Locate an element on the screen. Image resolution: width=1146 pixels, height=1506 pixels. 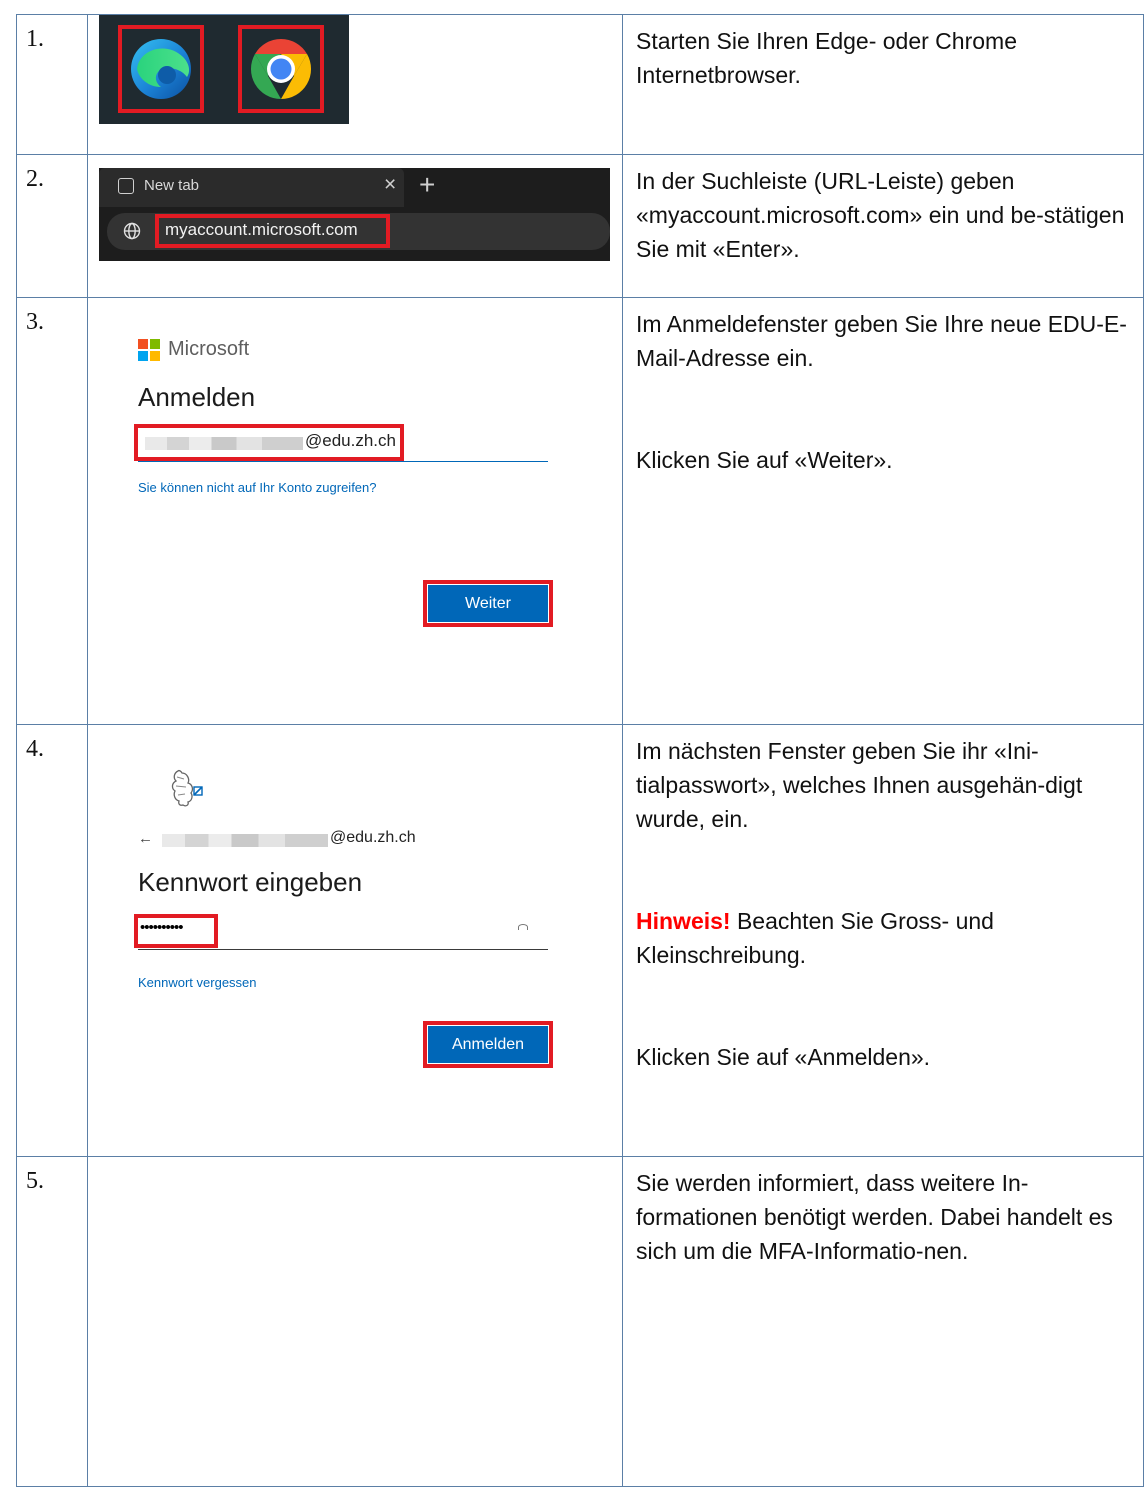
desc-line: Klicken Sie auf «Weiter». is located at coordinates (764, 460).